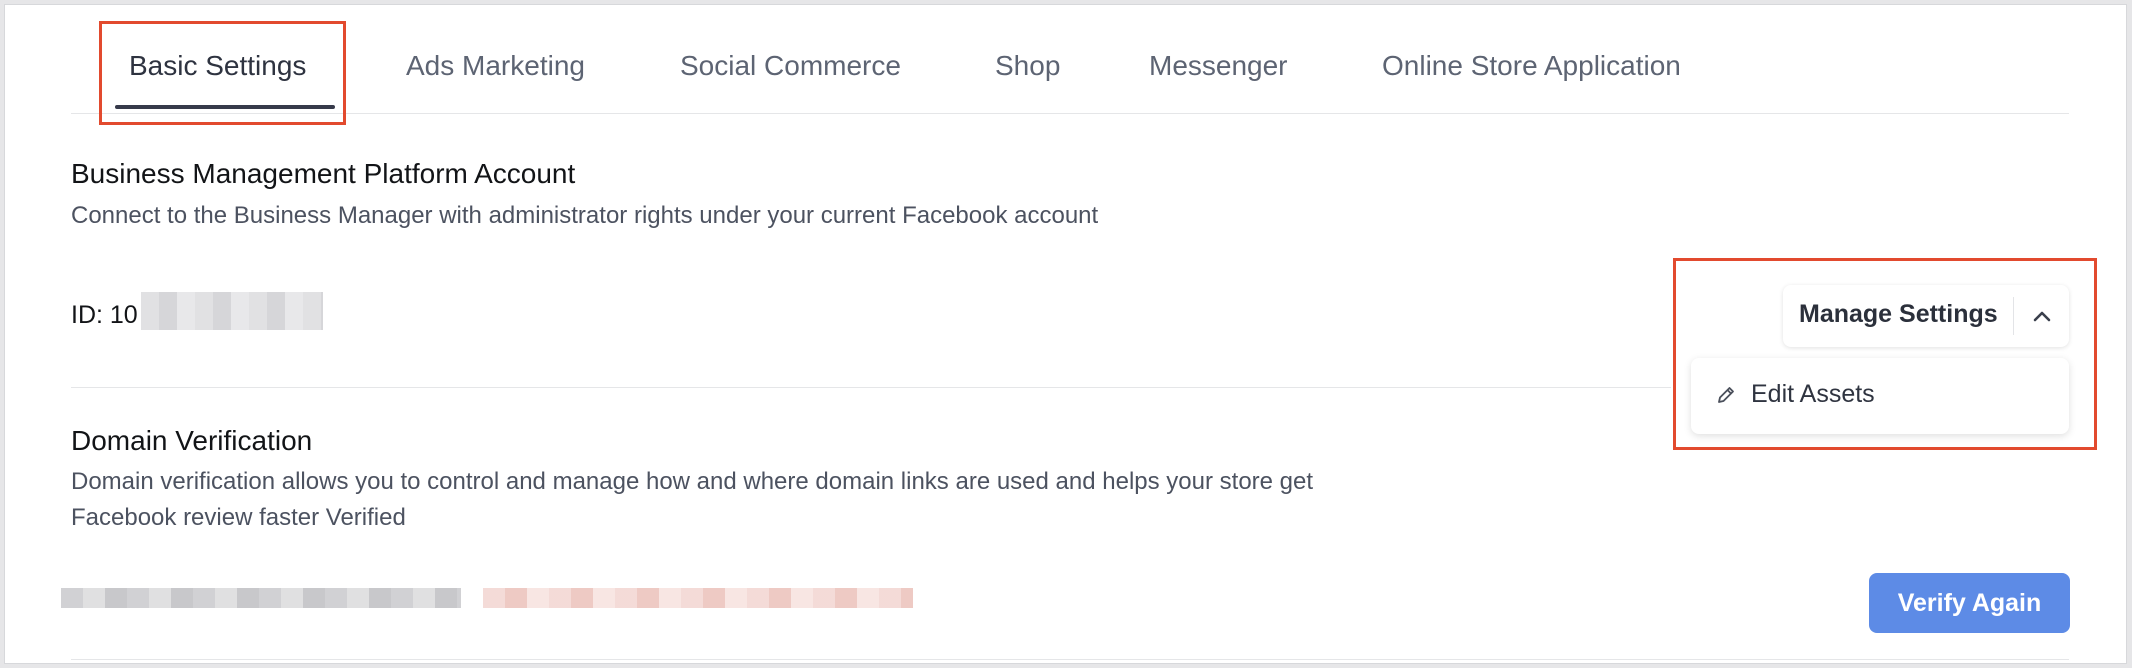 This screenshot has height=668, width=2132. Describe the element at coordinates (790, 66) in the screenshot. I see `tab-social-commerce: Social Commerce` at that location.